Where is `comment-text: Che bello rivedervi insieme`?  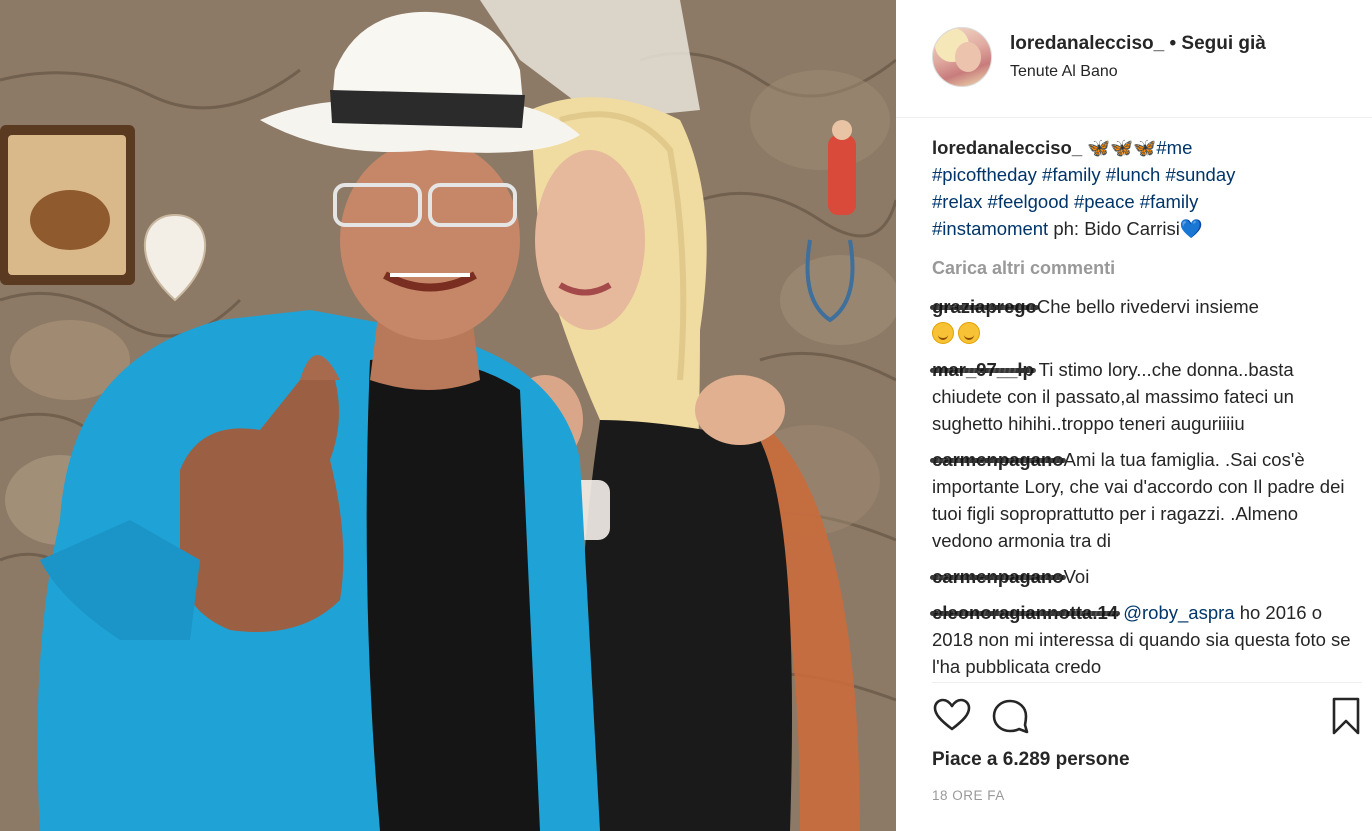 comment-text: Che bello rivedervi insieme is located at coordinates (1147, 306).